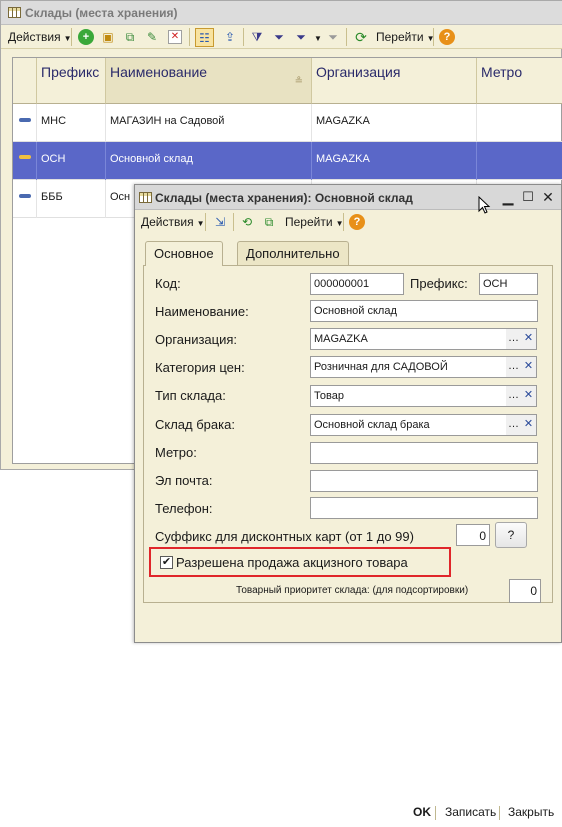  I want to click on phone-field, so click(424, 508).